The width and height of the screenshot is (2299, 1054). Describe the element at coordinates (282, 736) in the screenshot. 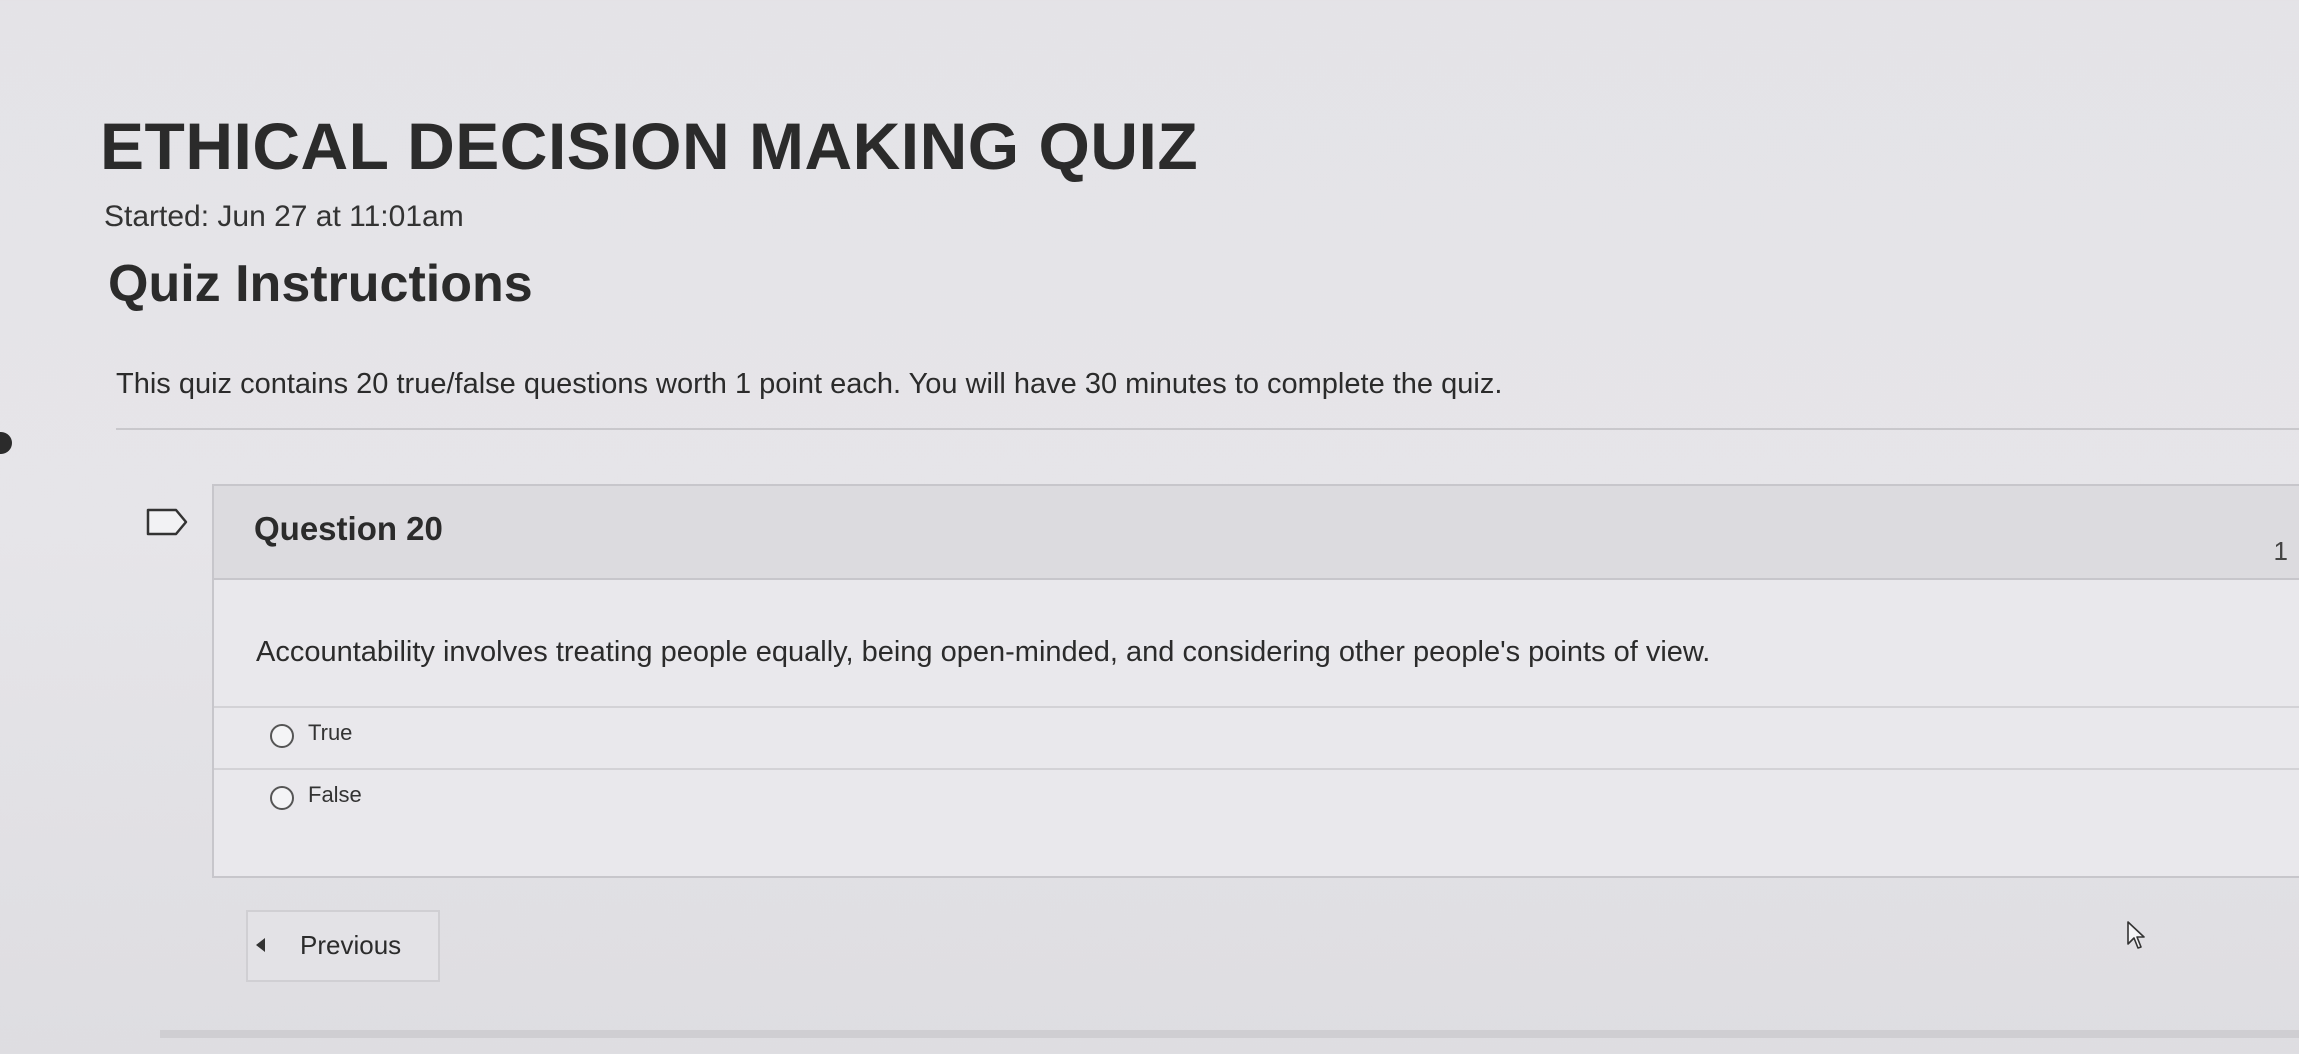

I see `radio-true` at that location.